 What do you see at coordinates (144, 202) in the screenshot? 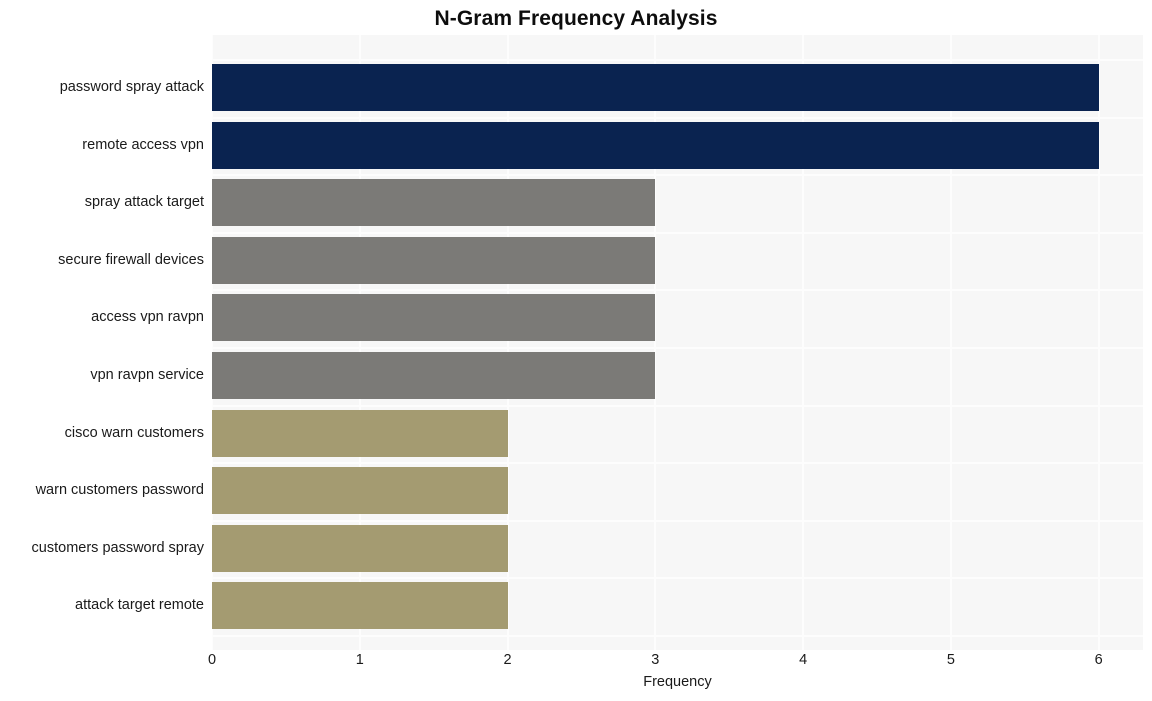
I see `y-axis-tick-label: spray attack target` at bounding box center [144, 202].